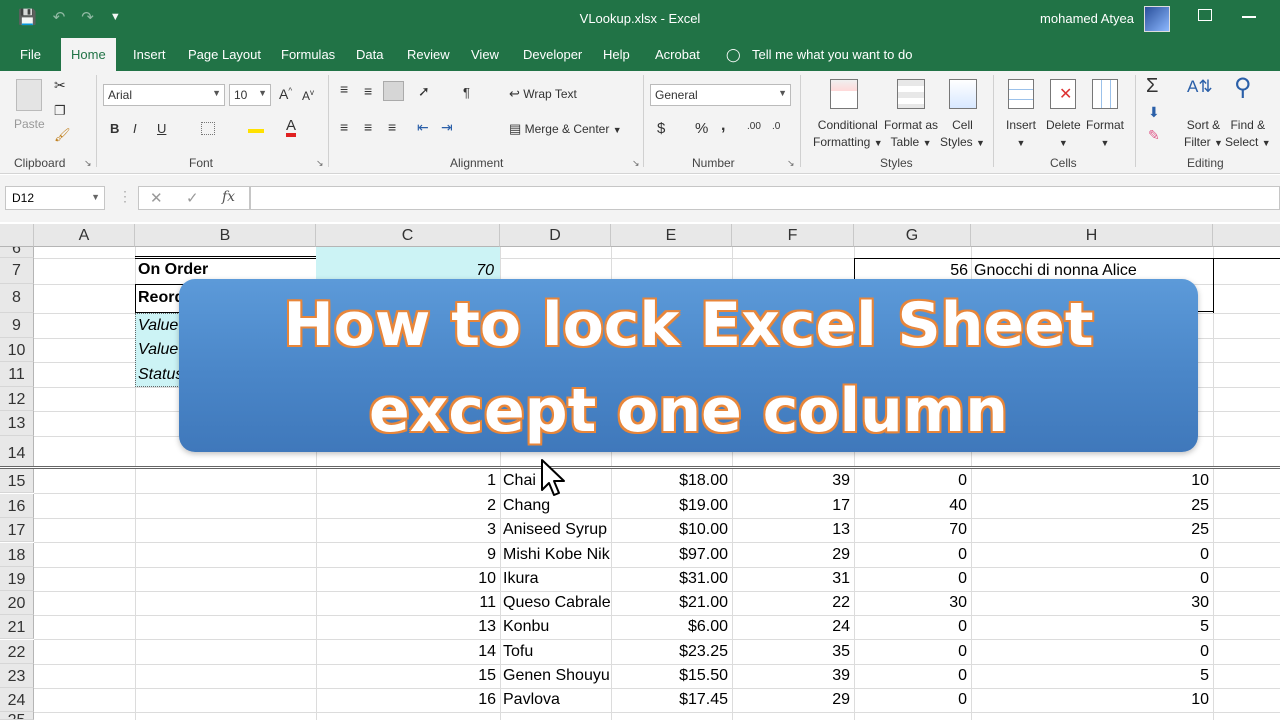 Image resolution: width=1280 pixels, height=720 pixels. What do you see at coordinates (616, 54) in the screenshot?
I see `tab-help: Help` at bounding box center [616, 54].